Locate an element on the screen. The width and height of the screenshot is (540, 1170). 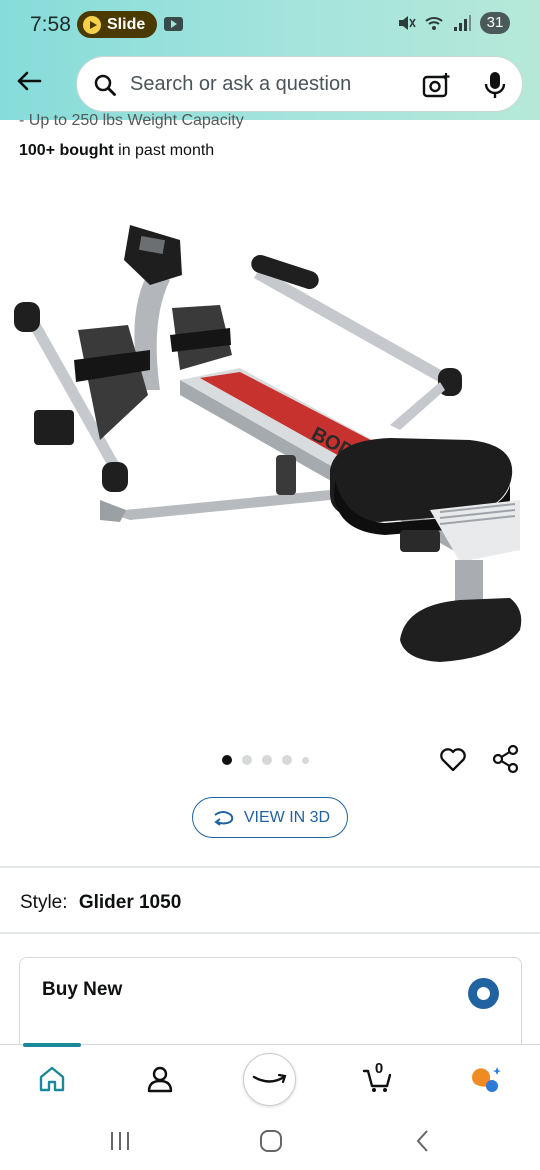
search-input: Search or ask a question is located at coordinates (299, 84).